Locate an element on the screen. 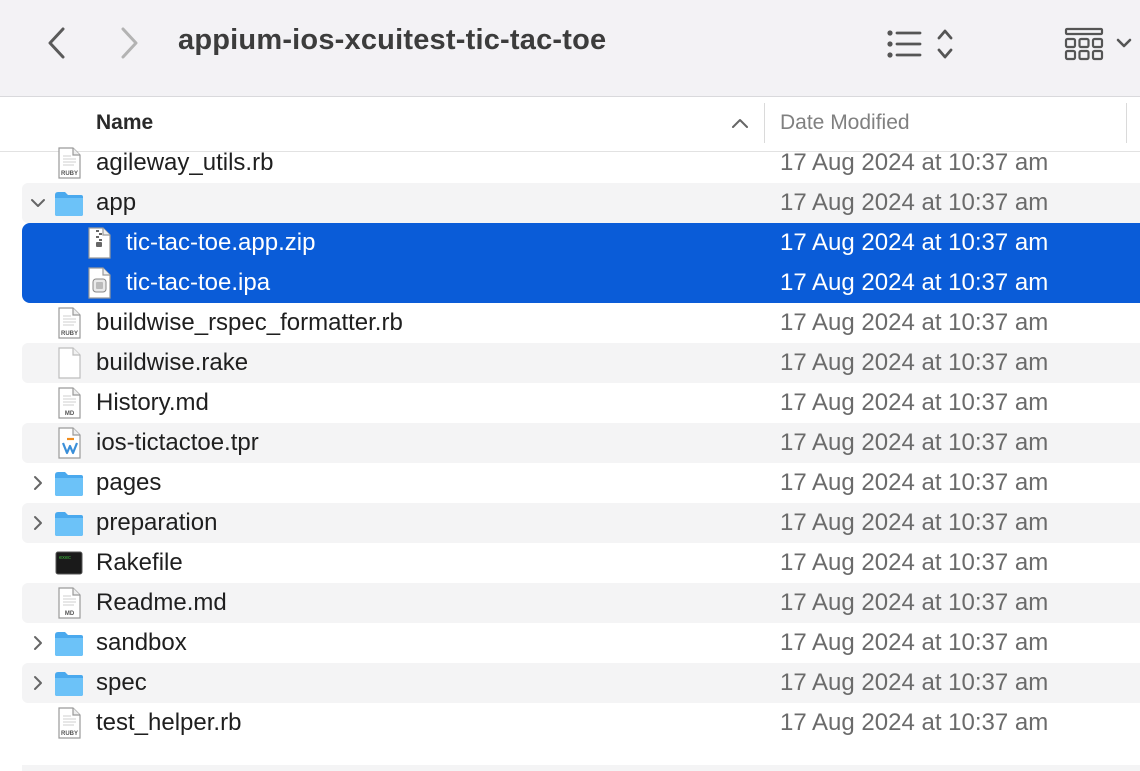 This screenshot has width=1140, height=771. file-name: tic-tac-toe.ipa is located at coordinates (198, 282).